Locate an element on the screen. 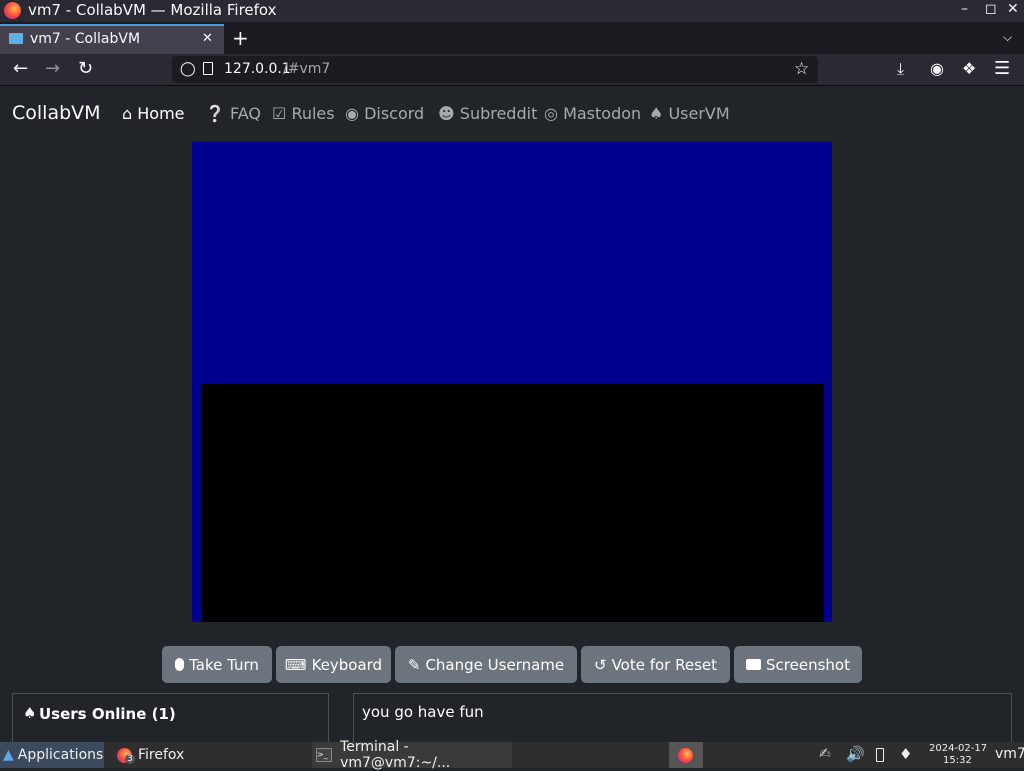 The height and width of the screenshot is (771, 1024). users-online-panel: ♠ Users Online (1) is located at coordinates (170, 718).